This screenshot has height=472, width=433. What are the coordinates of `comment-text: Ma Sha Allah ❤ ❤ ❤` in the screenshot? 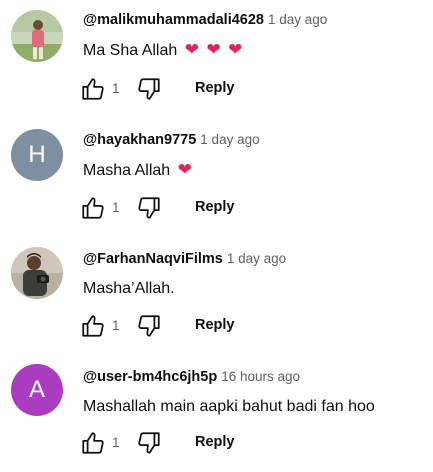 It's located at (162, 50).